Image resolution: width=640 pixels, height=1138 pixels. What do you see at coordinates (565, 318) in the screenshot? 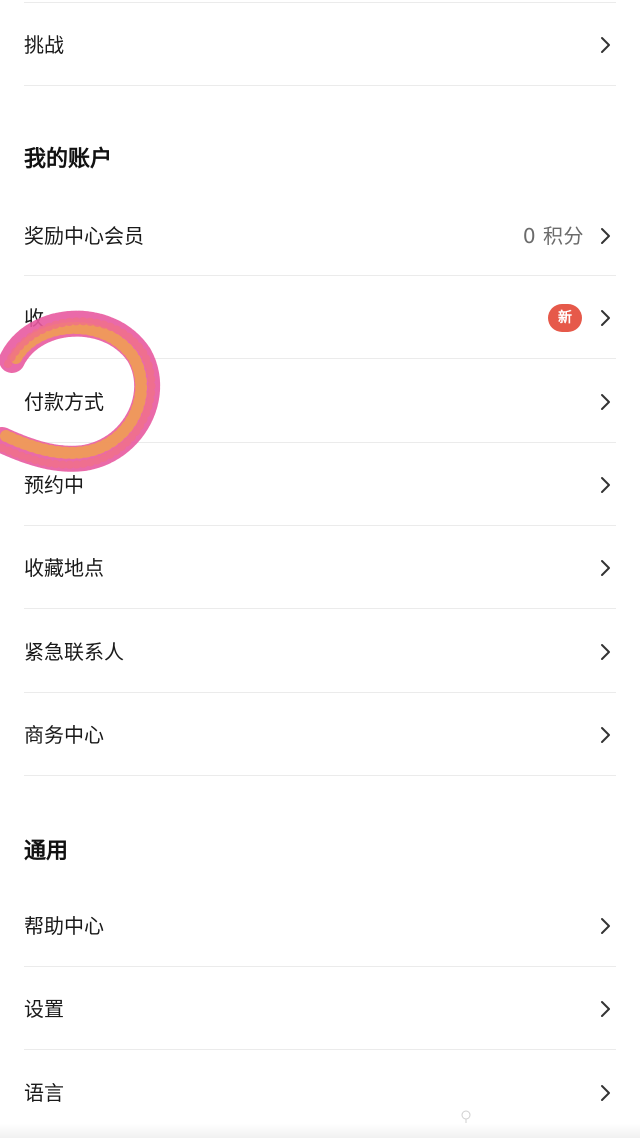
I see `new-badge: 新` at bounding box center [565, 318].